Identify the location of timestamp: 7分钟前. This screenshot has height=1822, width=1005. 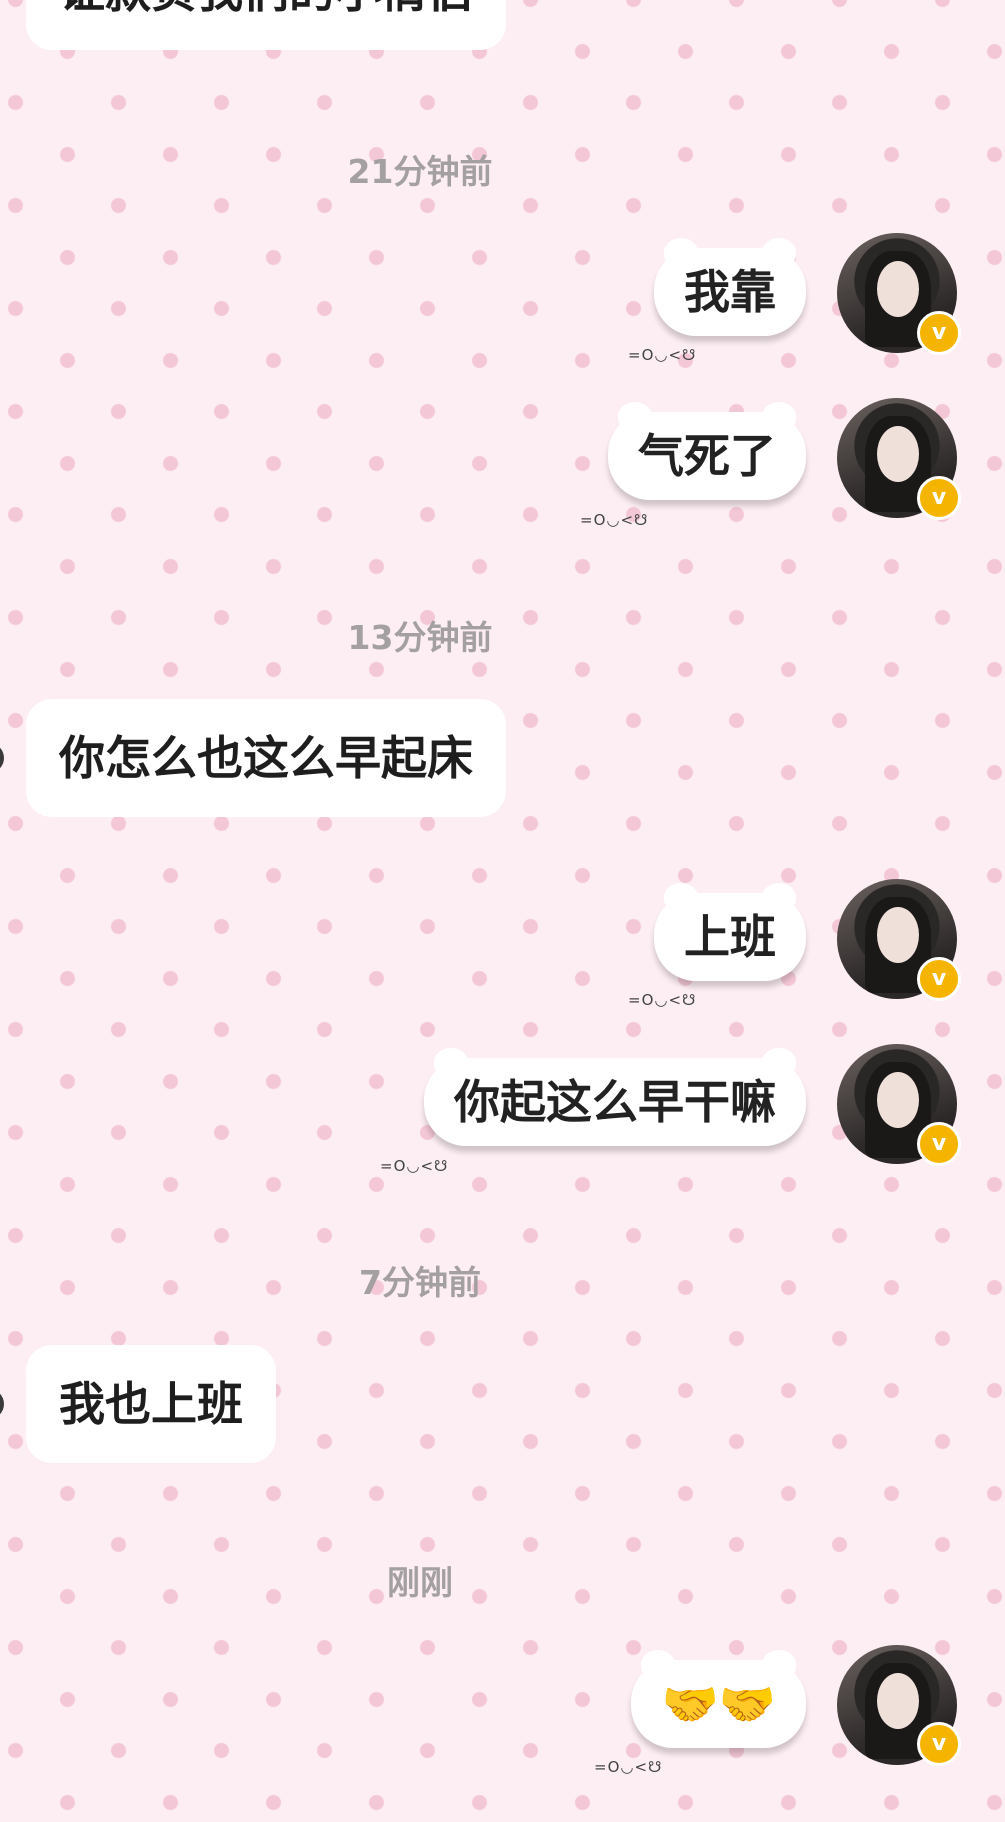
(420, 1282).